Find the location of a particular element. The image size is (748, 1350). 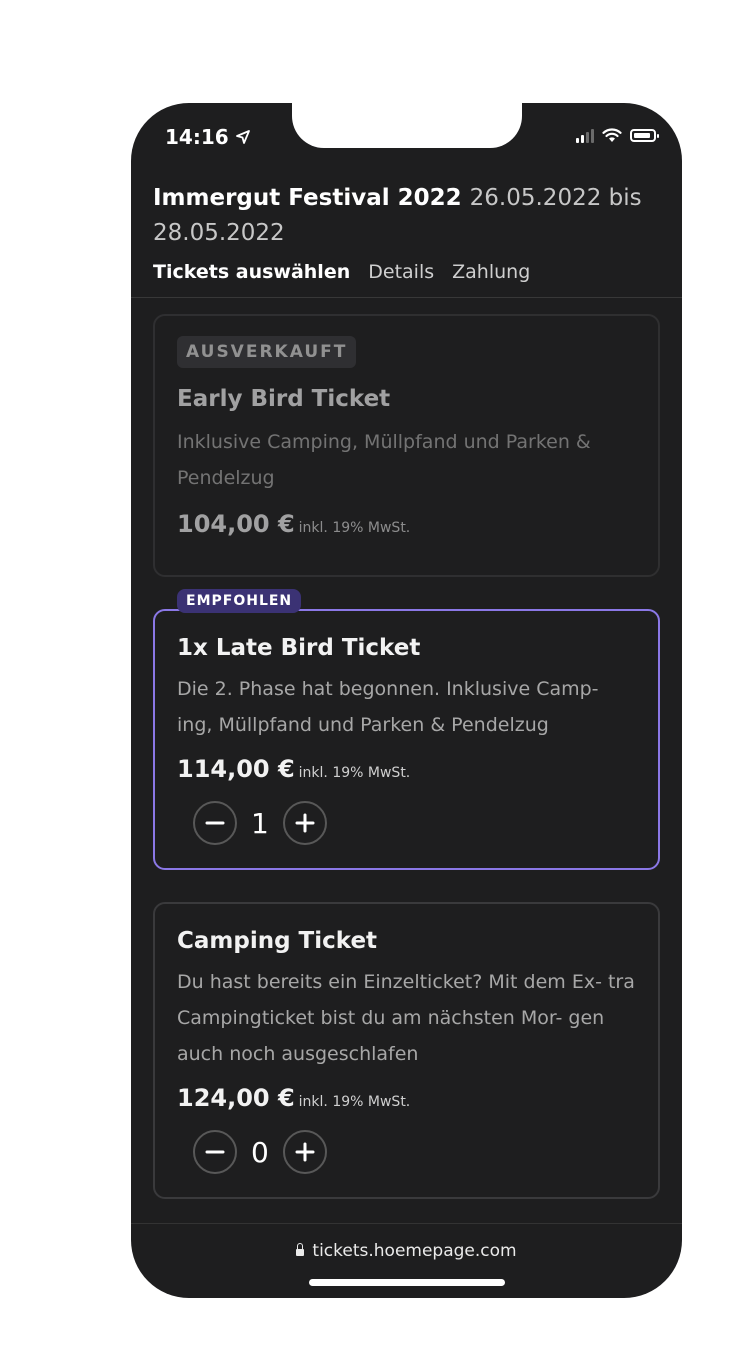

wifi-icon is located at coordinates (612, 135).